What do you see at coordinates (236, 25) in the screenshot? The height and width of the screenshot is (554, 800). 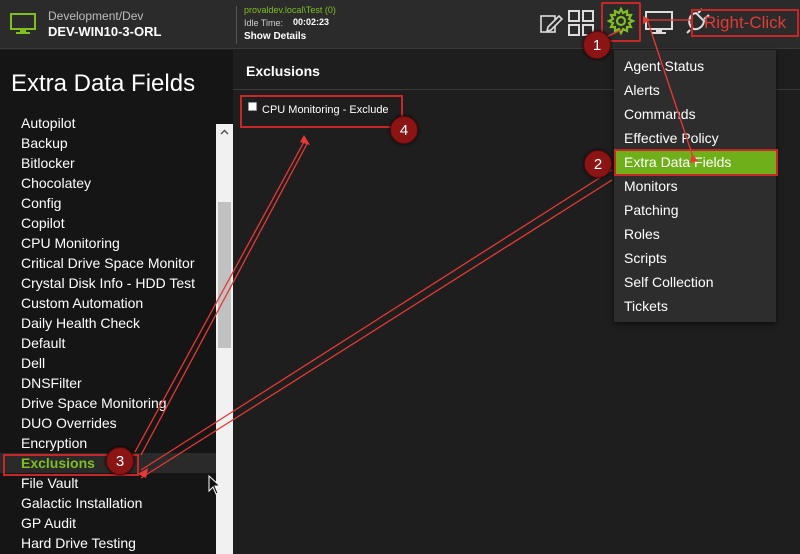 I see `divider` at bounding box center [236, 25].